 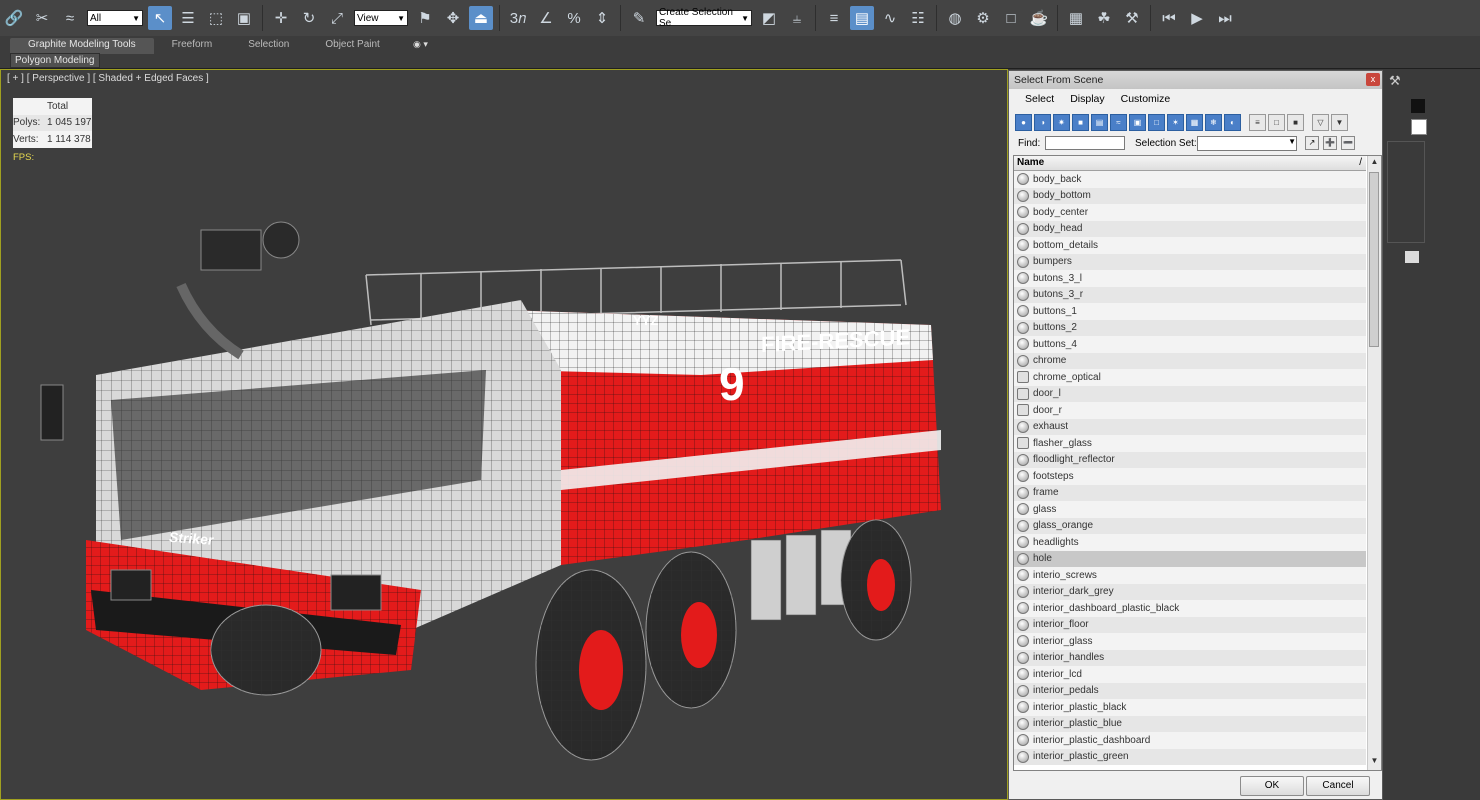 What do you see at coordinates (1169, 18) in the screenshot?
I see `previous-keyframe-icon: ⏮` at bounding box center [1169, 18].